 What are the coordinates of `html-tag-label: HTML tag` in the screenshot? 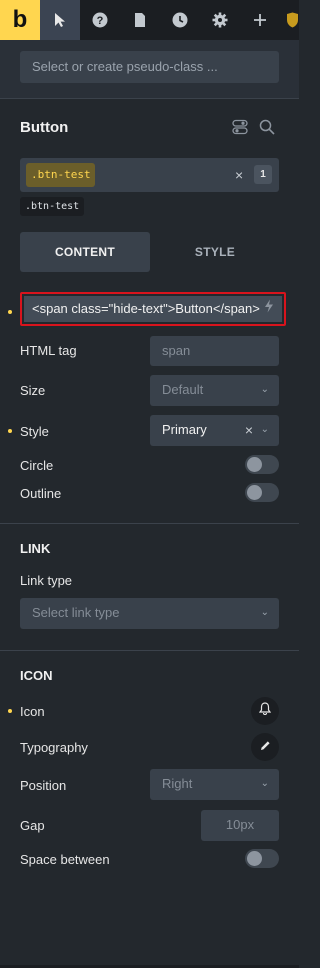 It's located at (48, 350).